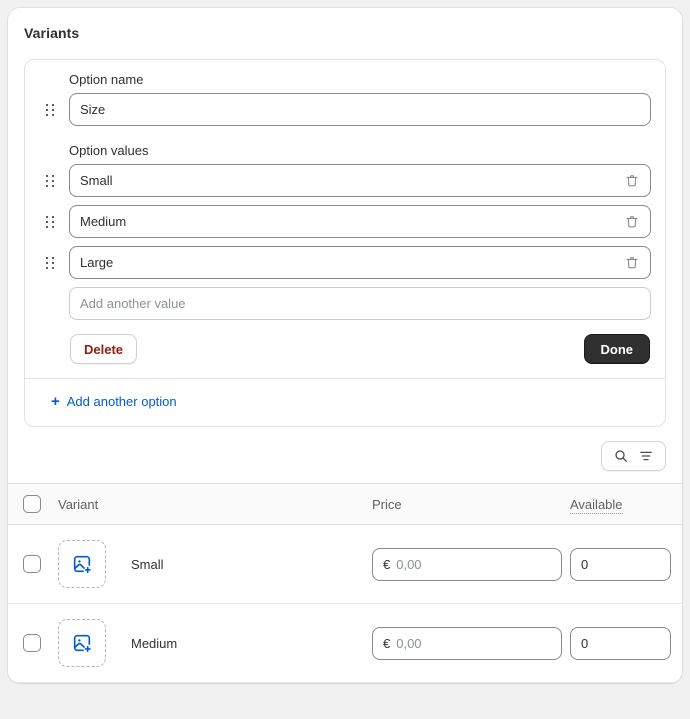  What do you see at coordinates (212, 643) in the screenshot?
I see `variant-cell: Medium` at bounding box center [212, 643].